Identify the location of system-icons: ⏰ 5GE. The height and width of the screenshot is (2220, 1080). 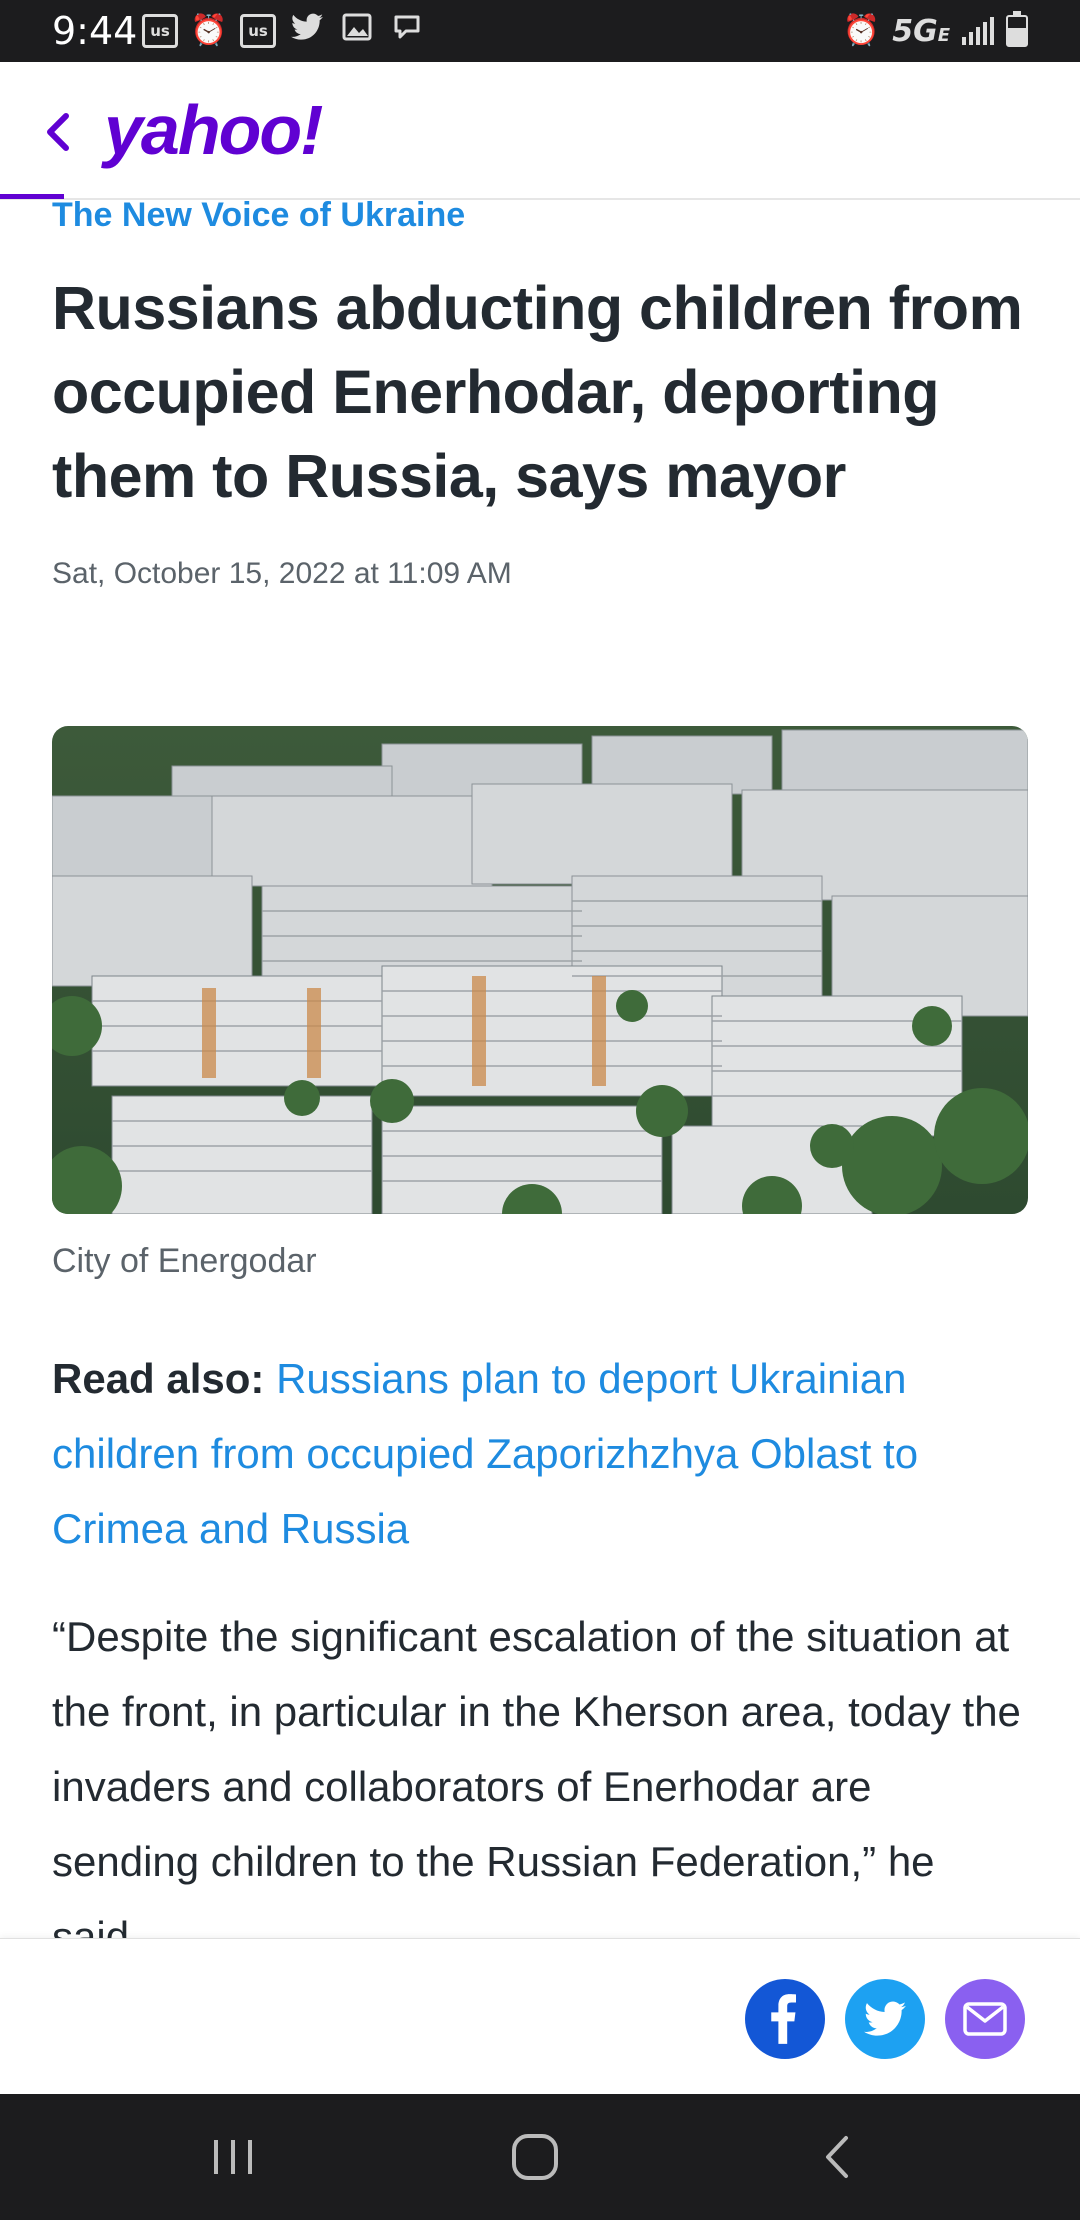
(935, 30).